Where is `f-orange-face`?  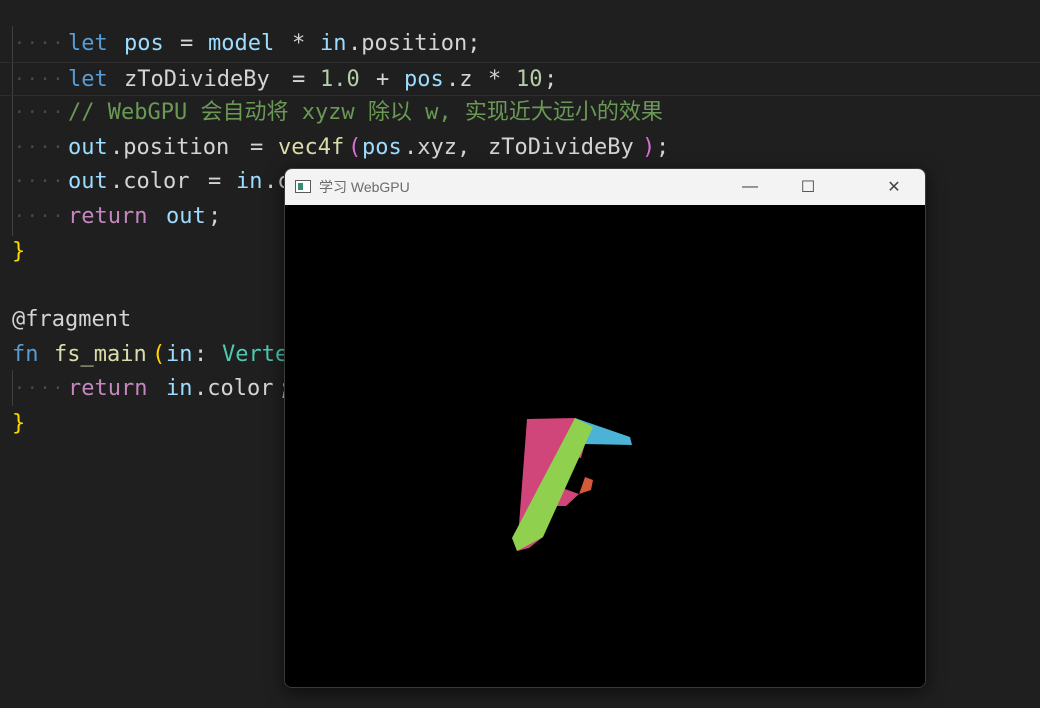
f-orange-face is located at coordinates (586, 485).